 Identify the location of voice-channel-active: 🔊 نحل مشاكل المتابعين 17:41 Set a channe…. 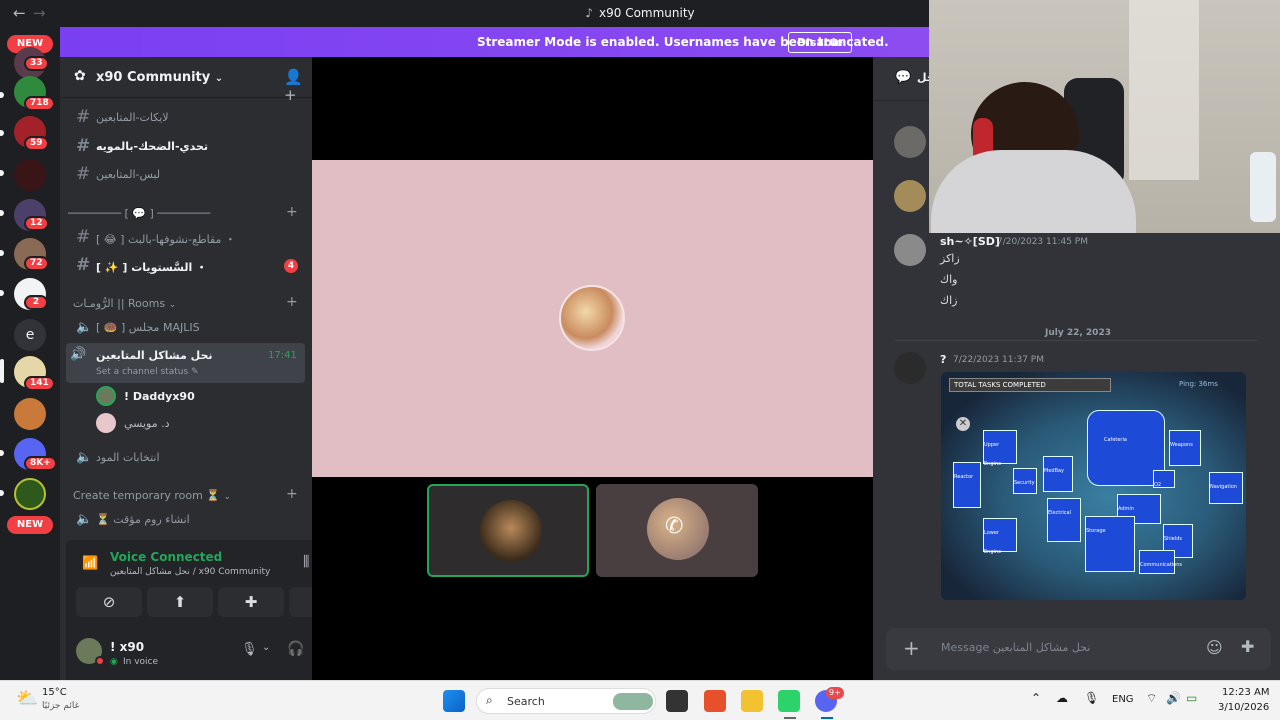
(185, 363).